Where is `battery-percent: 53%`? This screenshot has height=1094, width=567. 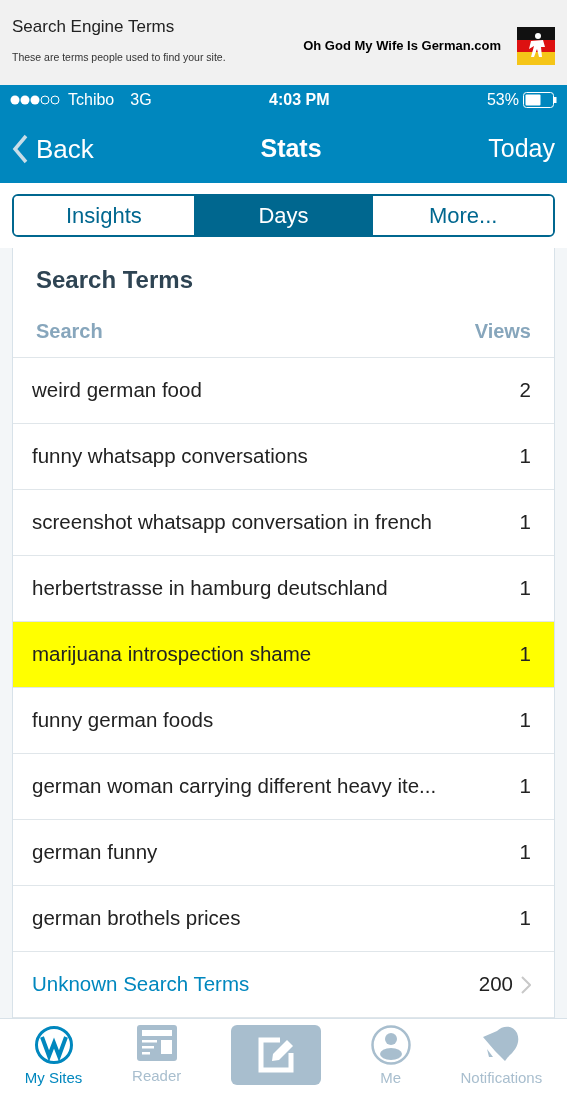 battery-percent: 53% is located at coordinates (502, 100).